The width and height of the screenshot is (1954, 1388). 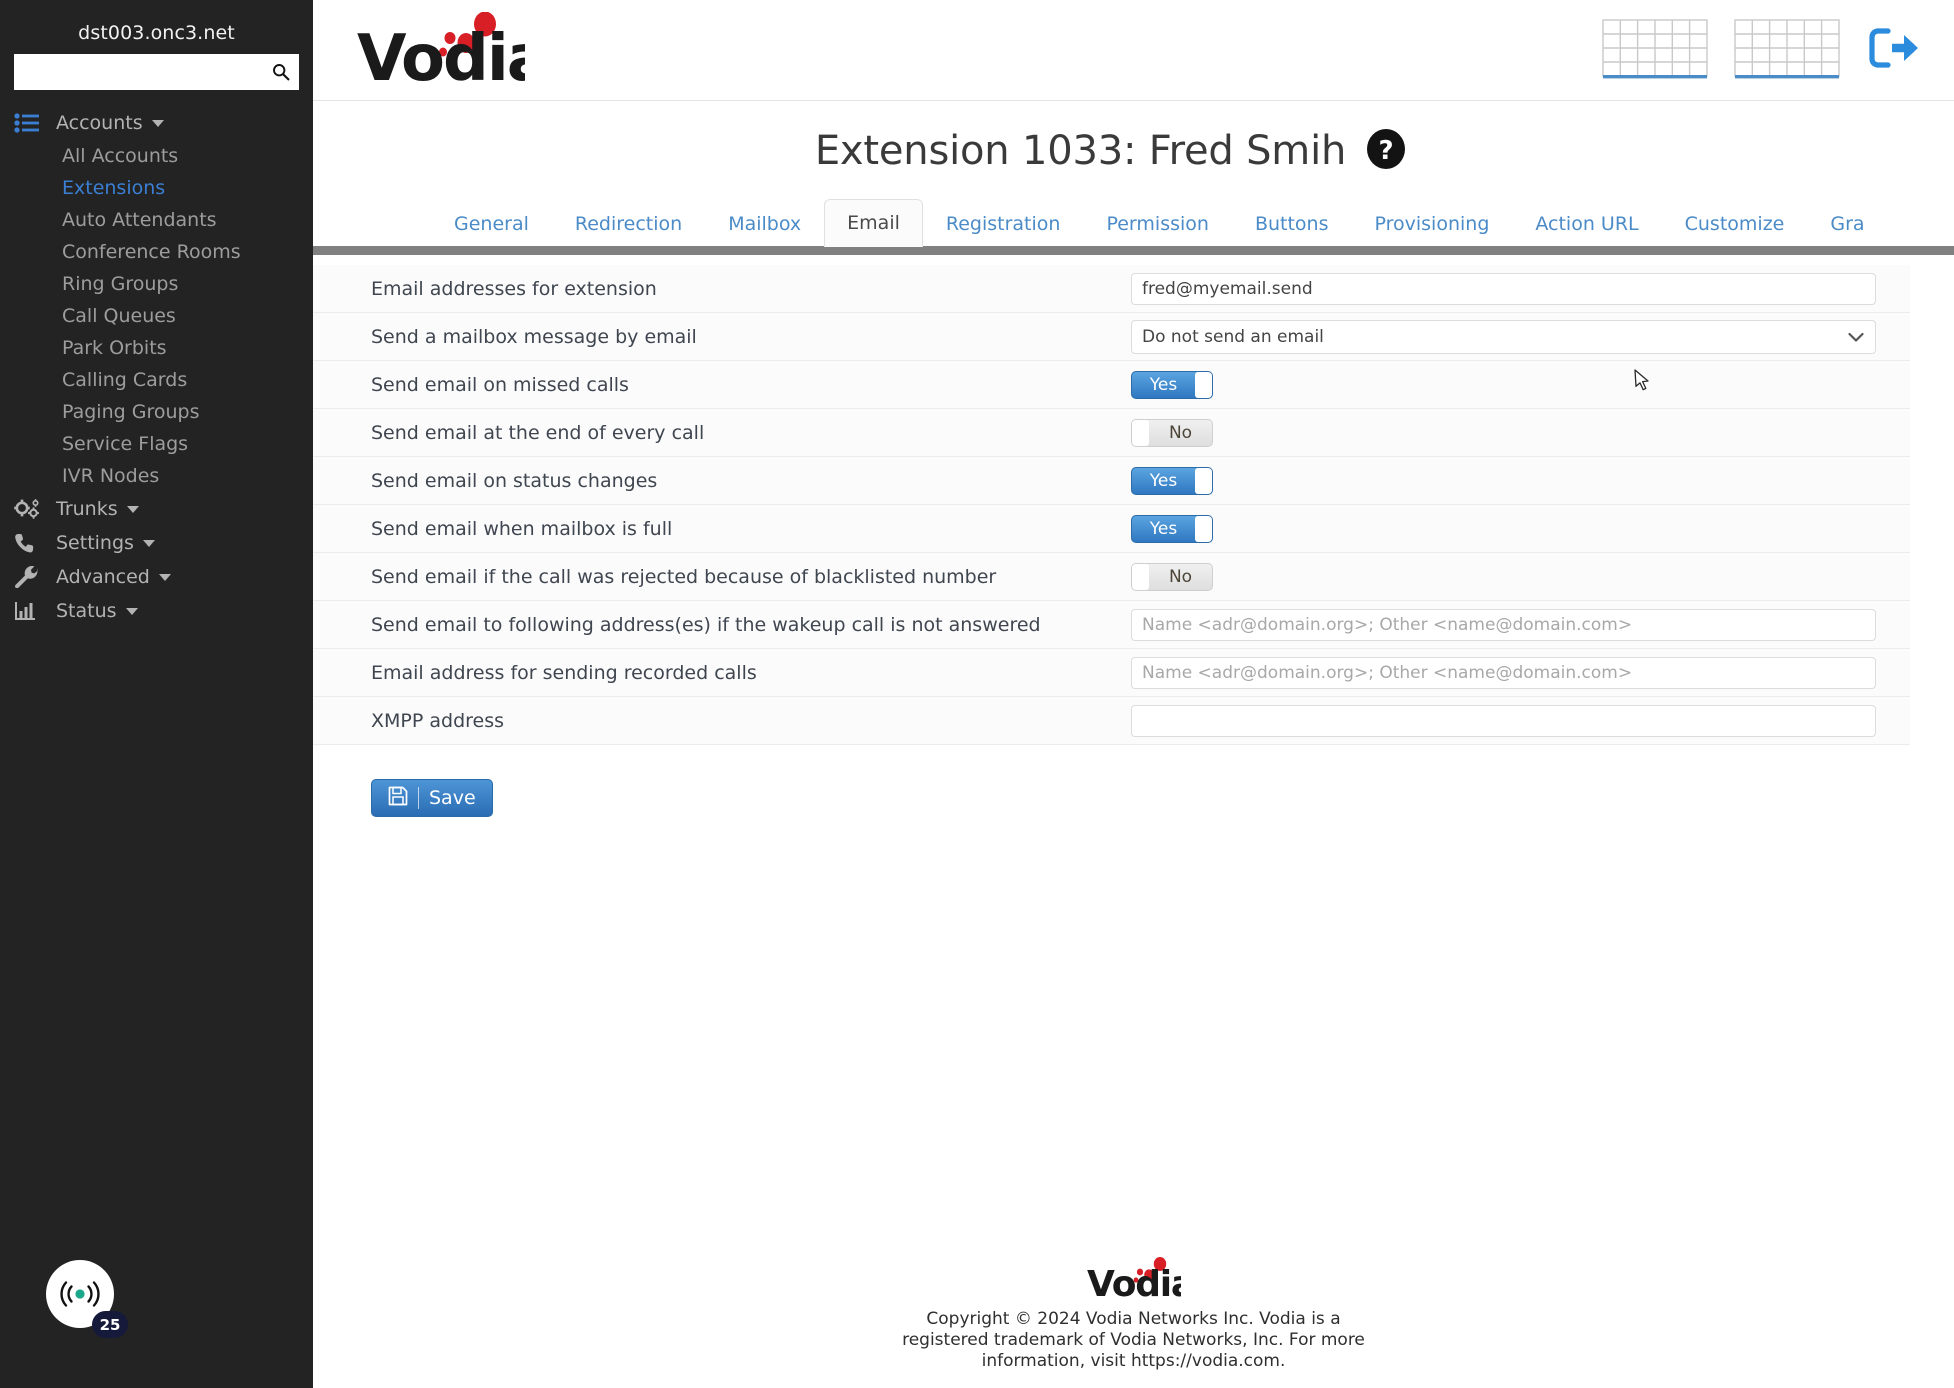 I want to click on toggle-end-of-every-call: No, so click(x=1172, y=432).